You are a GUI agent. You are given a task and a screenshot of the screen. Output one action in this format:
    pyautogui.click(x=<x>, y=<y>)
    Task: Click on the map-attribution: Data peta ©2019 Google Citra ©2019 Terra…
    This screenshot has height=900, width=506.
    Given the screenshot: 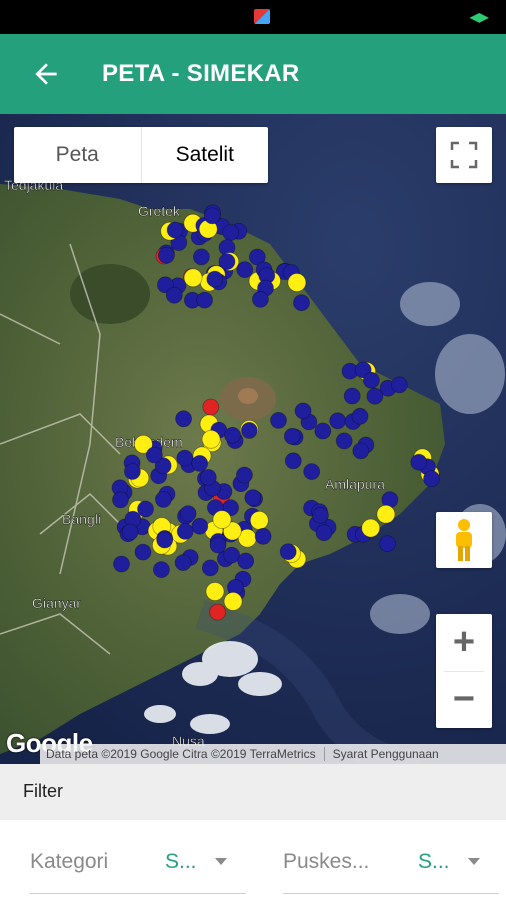 What is the action you would take?
    pyautogui.click(x=273, y=754)
    